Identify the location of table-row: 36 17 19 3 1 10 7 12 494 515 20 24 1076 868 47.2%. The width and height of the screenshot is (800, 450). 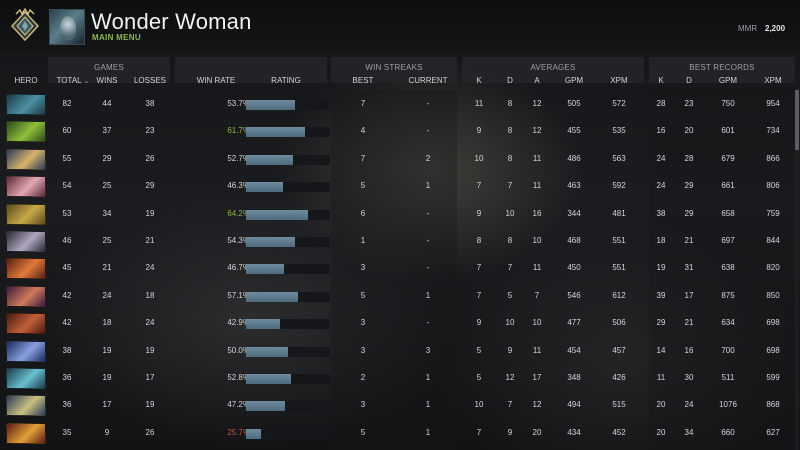
(400, 405).